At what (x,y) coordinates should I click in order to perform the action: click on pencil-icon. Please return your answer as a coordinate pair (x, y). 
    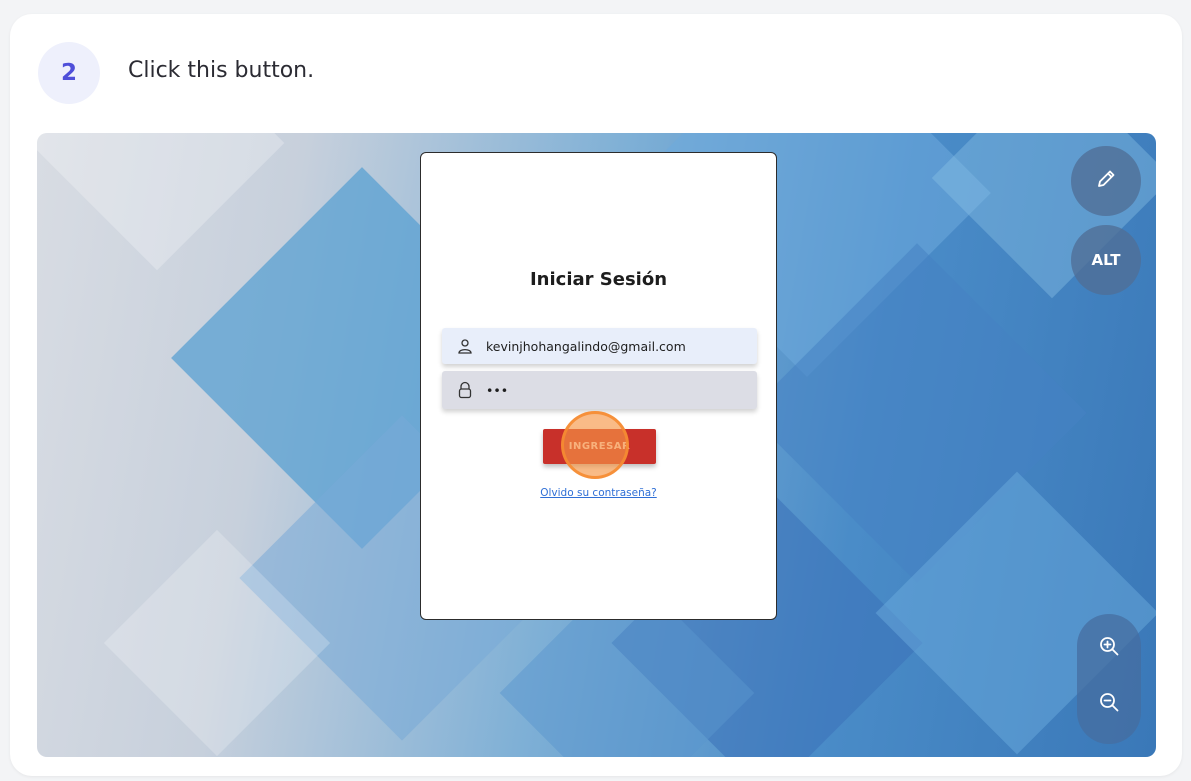
    Looking at the image, I should click on (1106, 181).